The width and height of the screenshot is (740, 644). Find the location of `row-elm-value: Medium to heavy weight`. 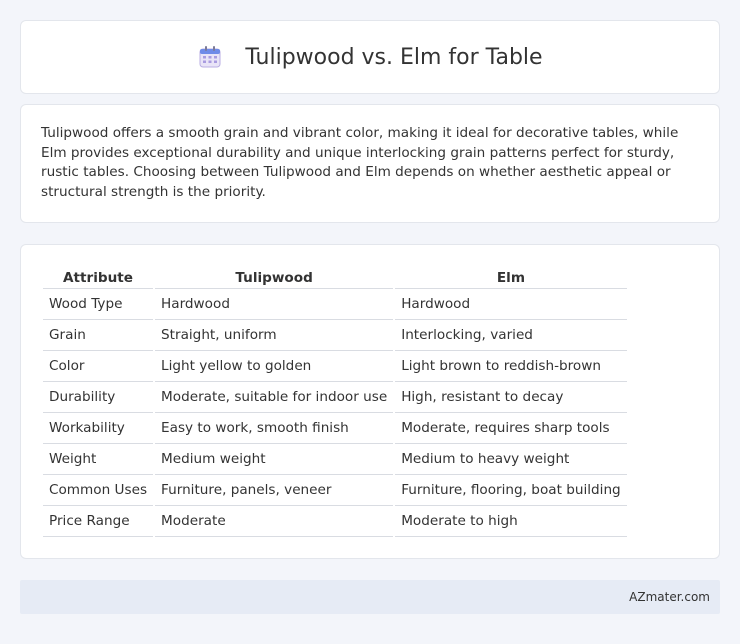

row-elm-value: Medium to heavy weight is located at coordinates (511, 459).